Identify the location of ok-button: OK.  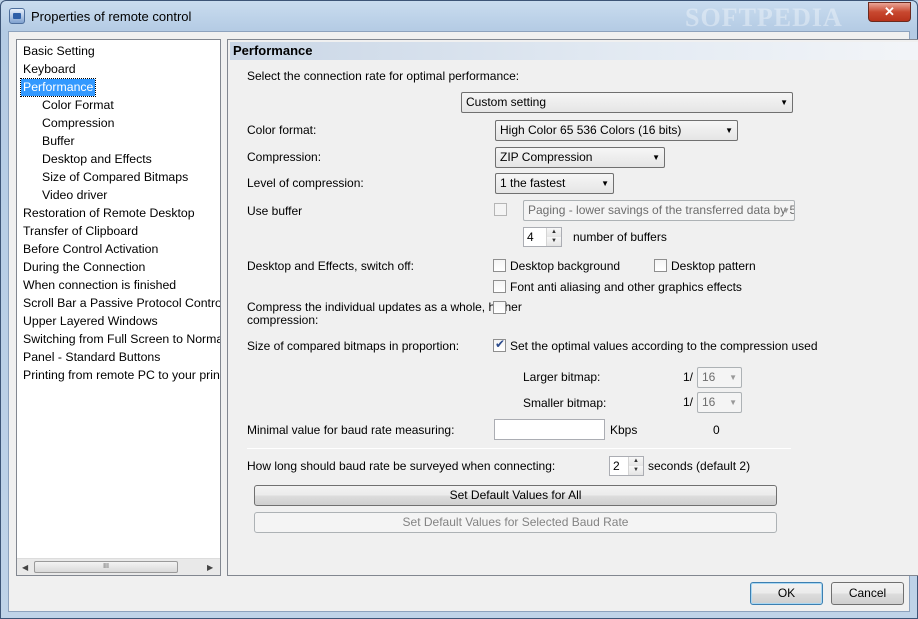
(786, 593).